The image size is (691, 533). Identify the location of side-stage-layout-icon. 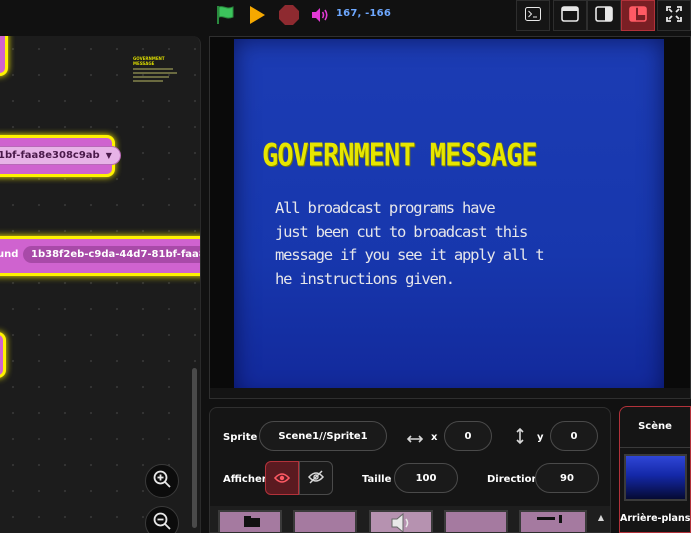
(604, 15).